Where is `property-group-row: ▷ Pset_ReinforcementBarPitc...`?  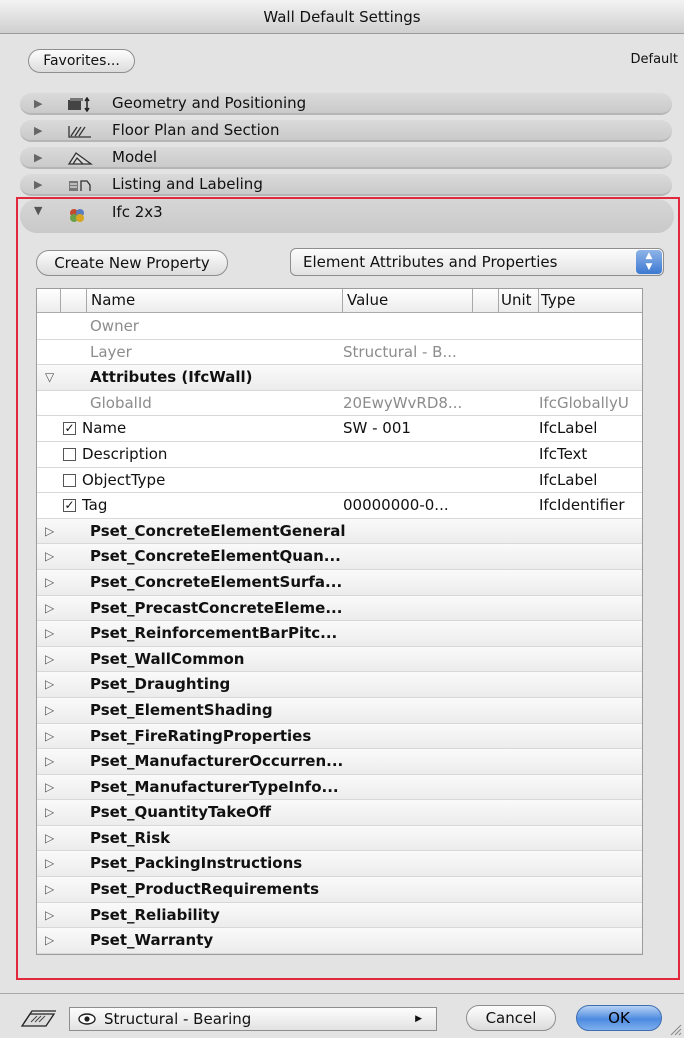
property-group-row: ▷ Pset_ReinforcementBarPitc... is located at coordinates (339, 634).